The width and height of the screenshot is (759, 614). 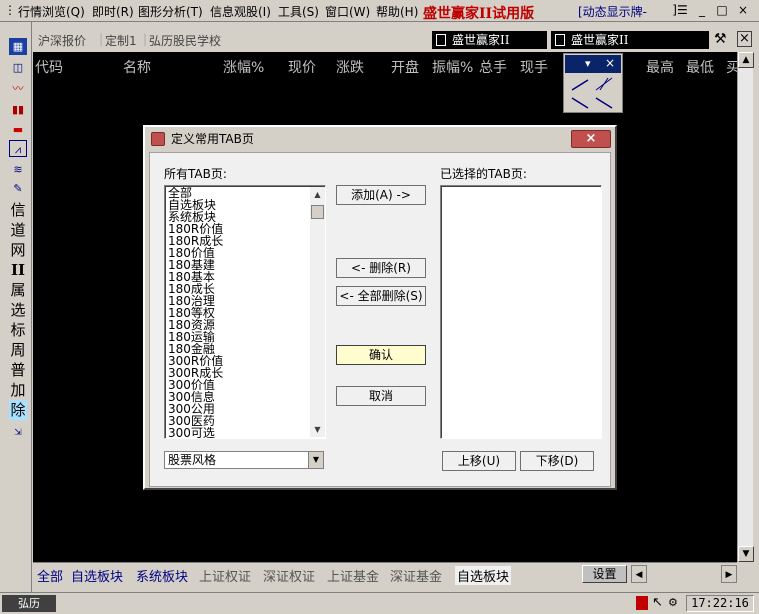 What do you see at coordinates (239, 241) in the screenshot?
I see `tab-list-item: 180R成长` at bounding box center [239, 241].